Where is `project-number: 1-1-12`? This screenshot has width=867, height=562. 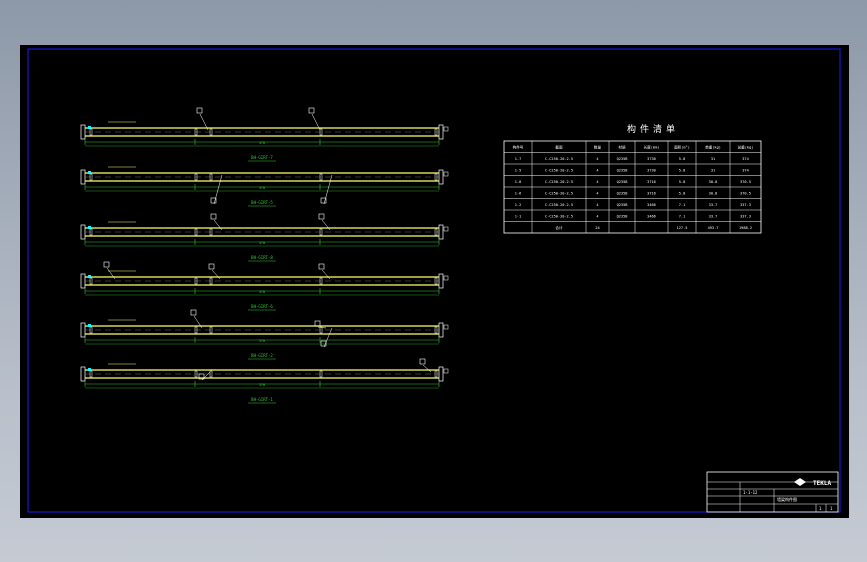
project-number: 1-1-12 is located at coordinates (750, 492).